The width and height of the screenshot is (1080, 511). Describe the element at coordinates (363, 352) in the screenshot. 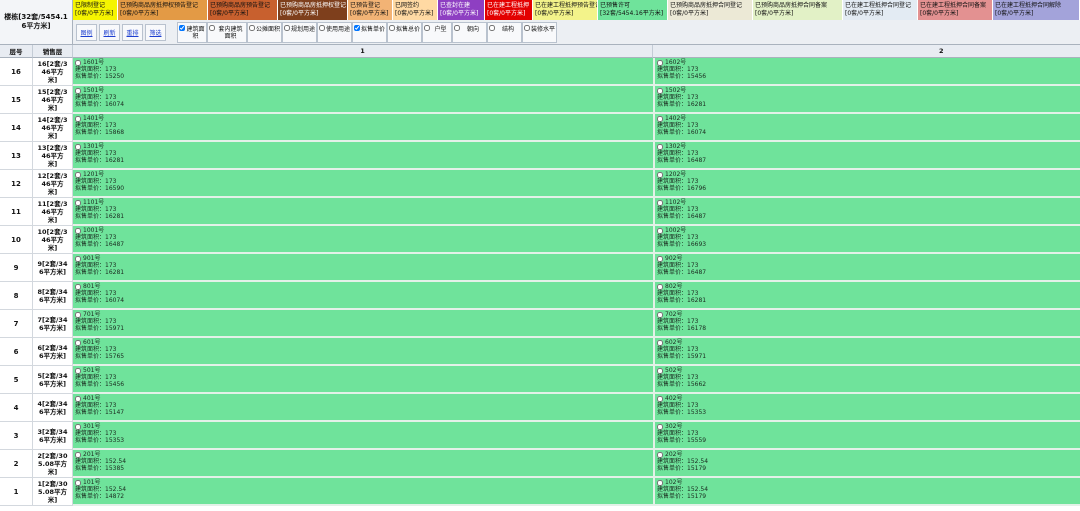

I see `unit-cell: 601号 建筑面积：173 拟售单价：15765` at that location.